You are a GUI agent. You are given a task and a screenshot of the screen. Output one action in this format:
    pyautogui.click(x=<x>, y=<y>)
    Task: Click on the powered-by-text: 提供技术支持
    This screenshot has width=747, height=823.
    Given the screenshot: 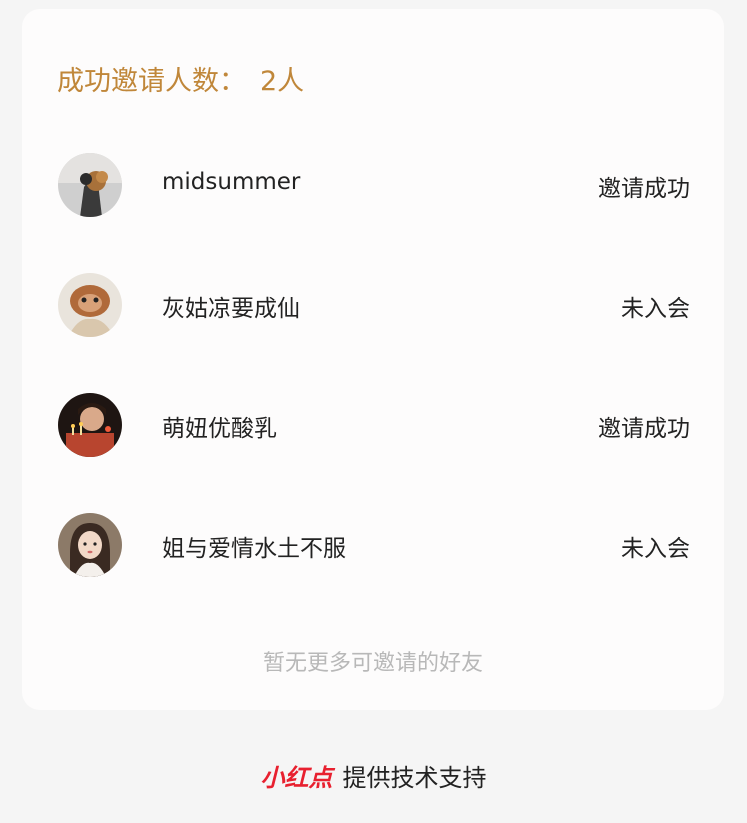 What is the action you would take?
    pyautogui.click(x=414, y=778)
    